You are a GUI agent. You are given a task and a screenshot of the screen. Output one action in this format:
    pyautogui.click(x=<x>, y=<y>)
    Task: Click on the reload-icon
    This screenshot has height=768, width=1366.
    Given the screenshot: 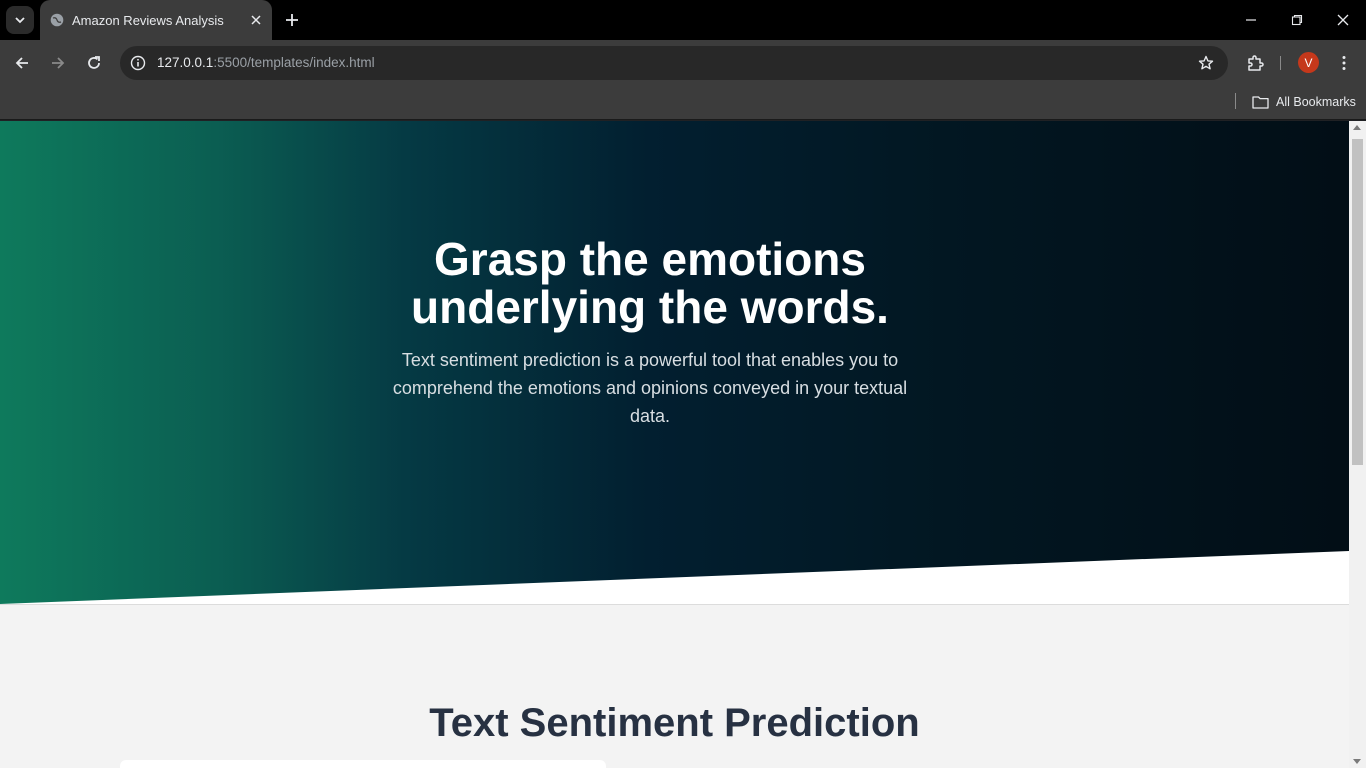 What is the action you would take?
    pyautogui.click(x=94, y=62)
    